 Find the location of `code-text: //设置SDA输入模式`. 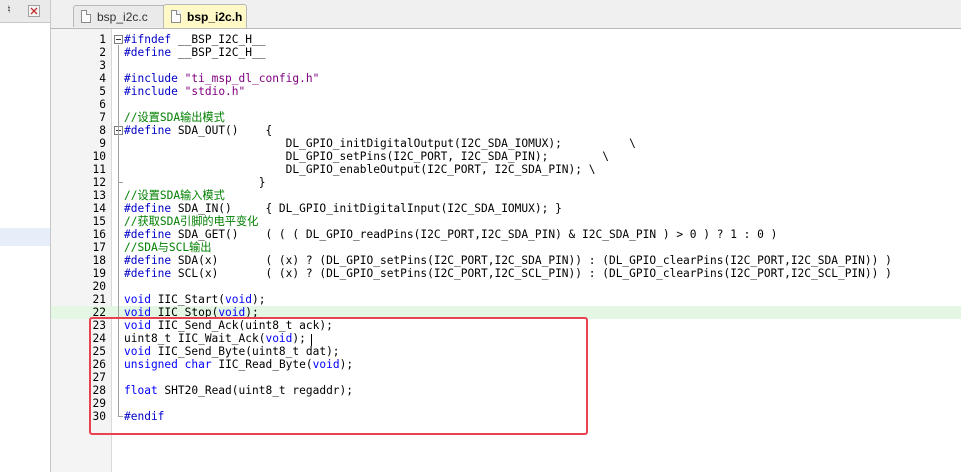

code-text: //设置SDA输入模式 is located at coordinates (174, 195).